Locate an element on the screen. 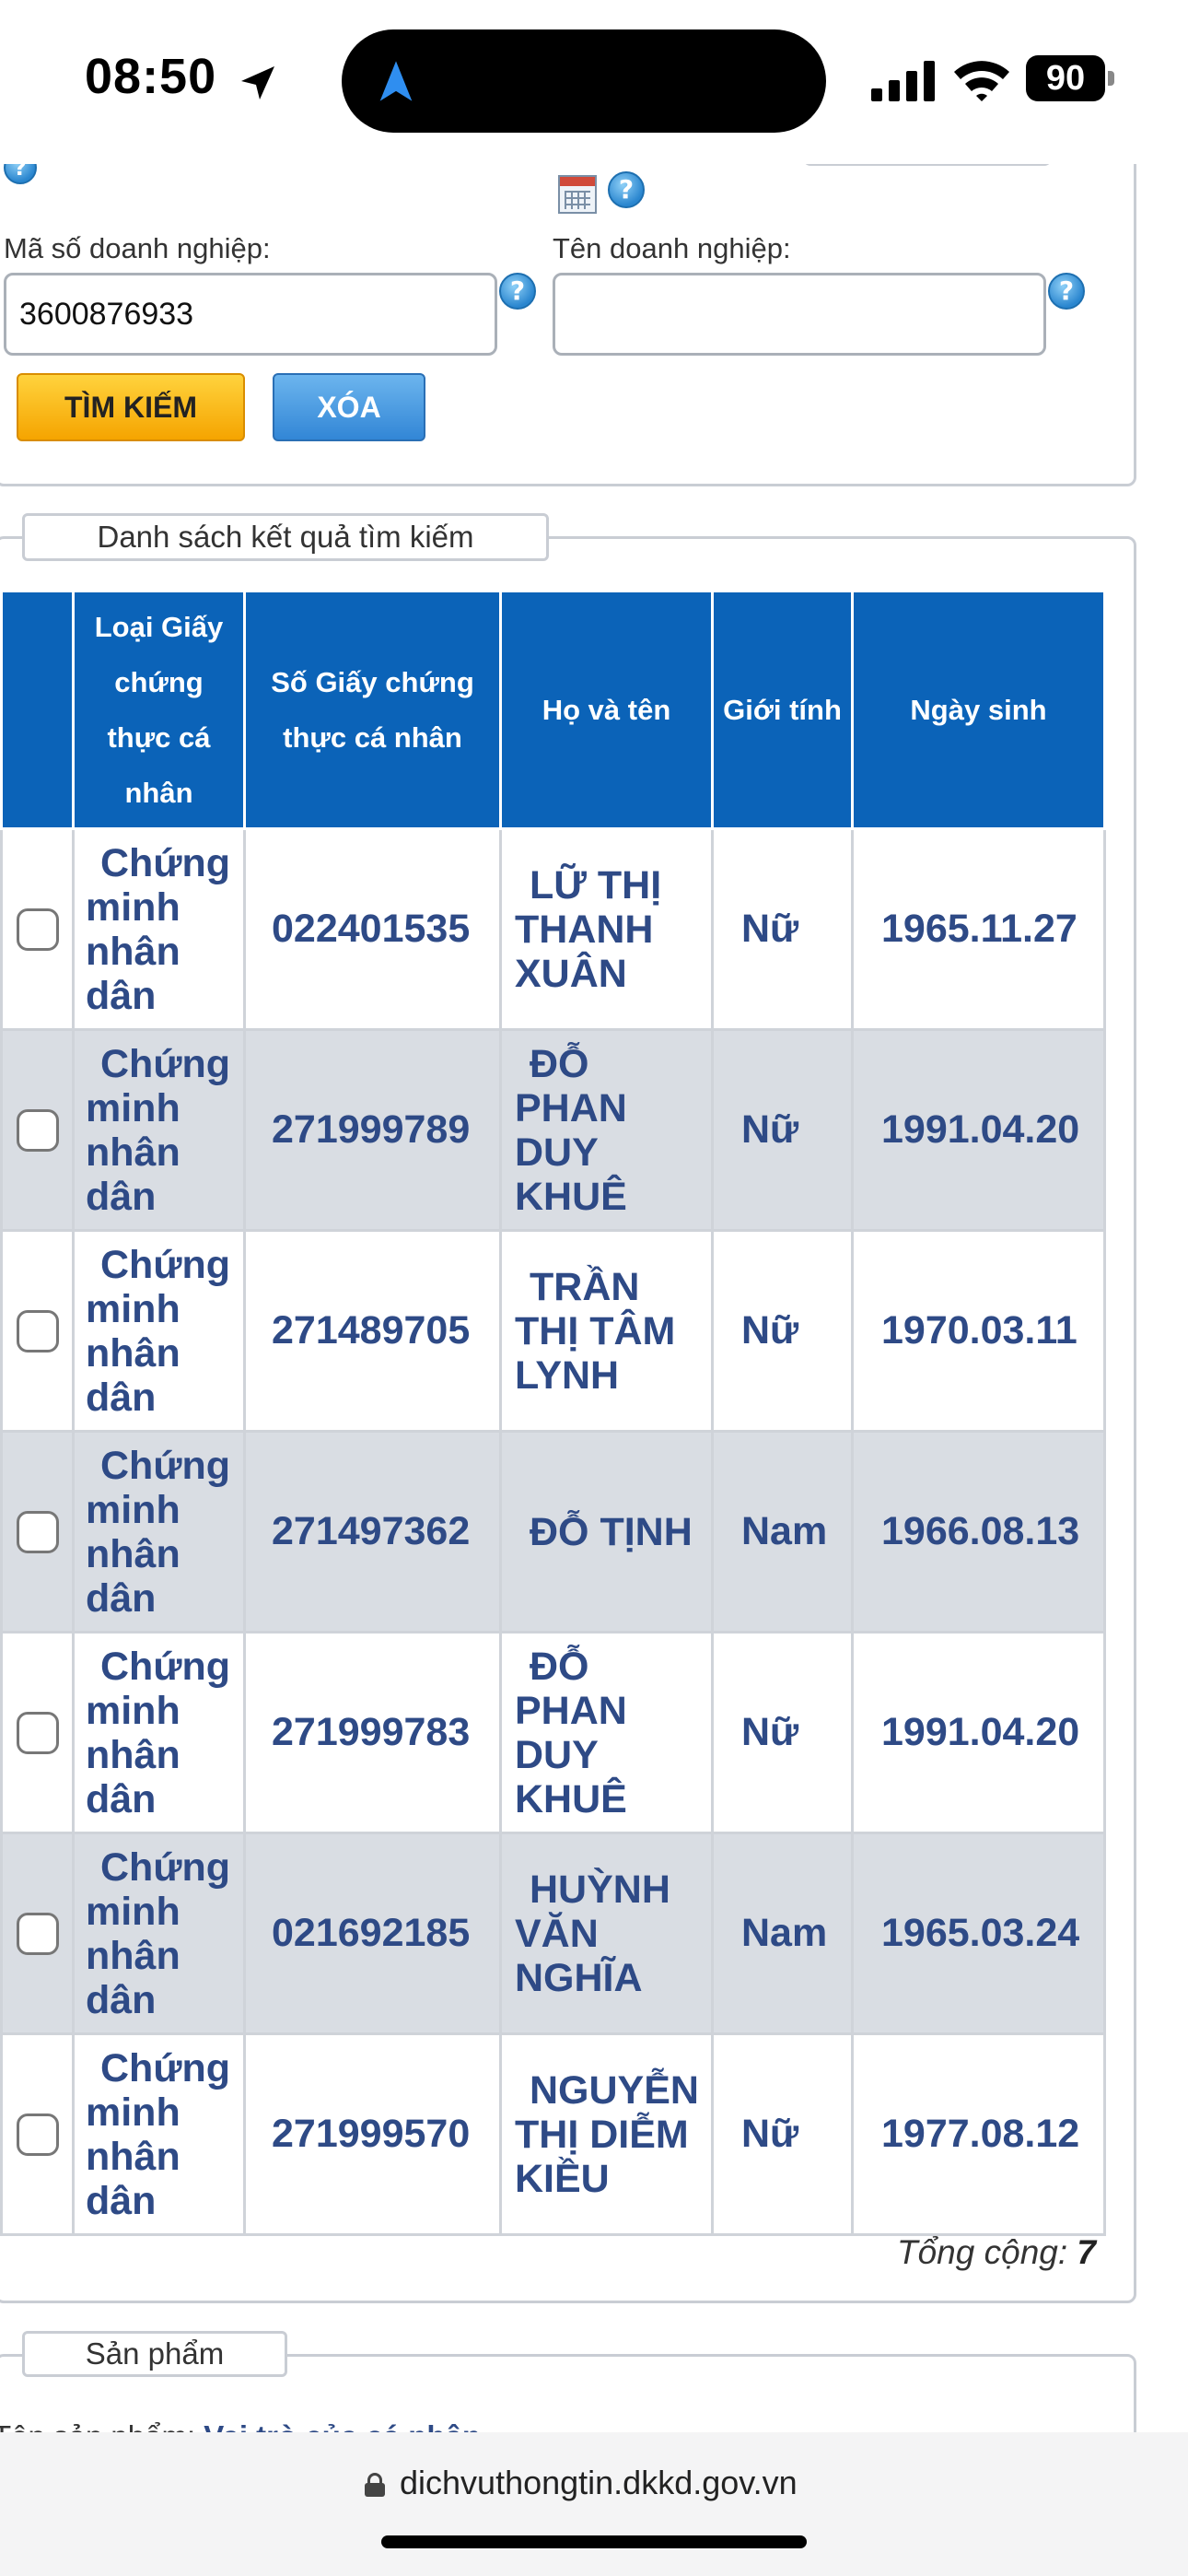 This screenshot has height=2576, width=1188. product-legend: Sản phẩm is located at coordinates (154, 2354).